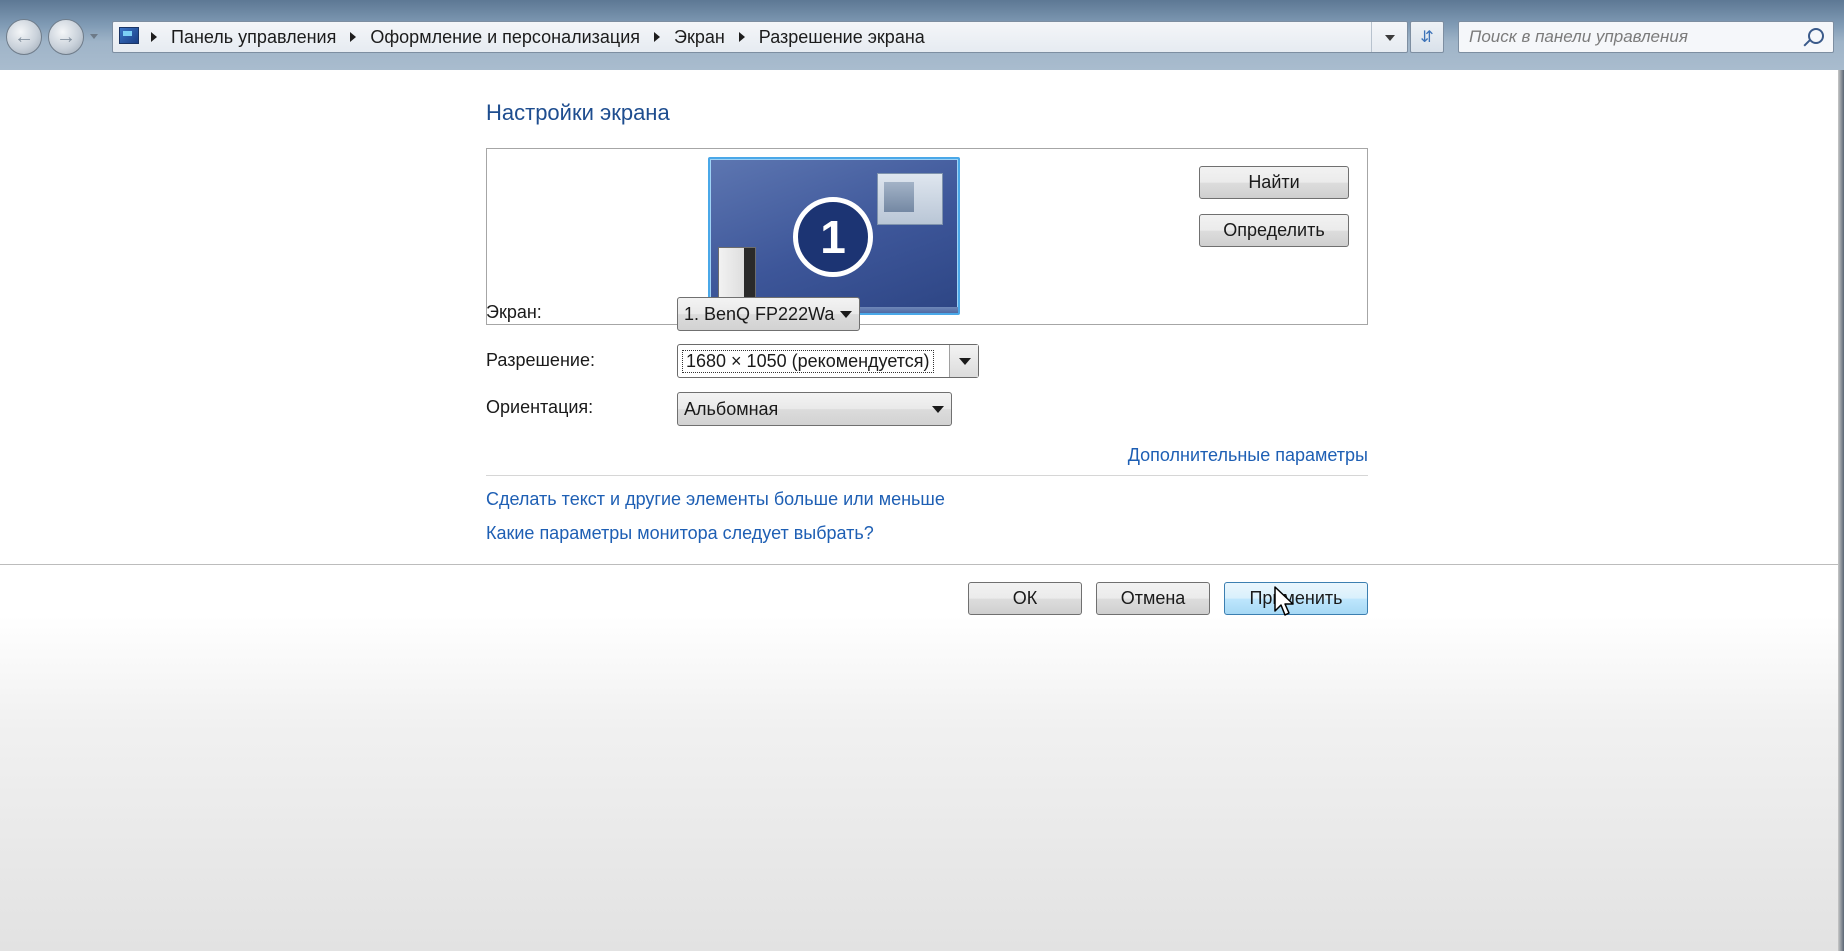 The width and height of the screenshot is (1844, 951). I want to click on forward-button: →, so click(66, 37).